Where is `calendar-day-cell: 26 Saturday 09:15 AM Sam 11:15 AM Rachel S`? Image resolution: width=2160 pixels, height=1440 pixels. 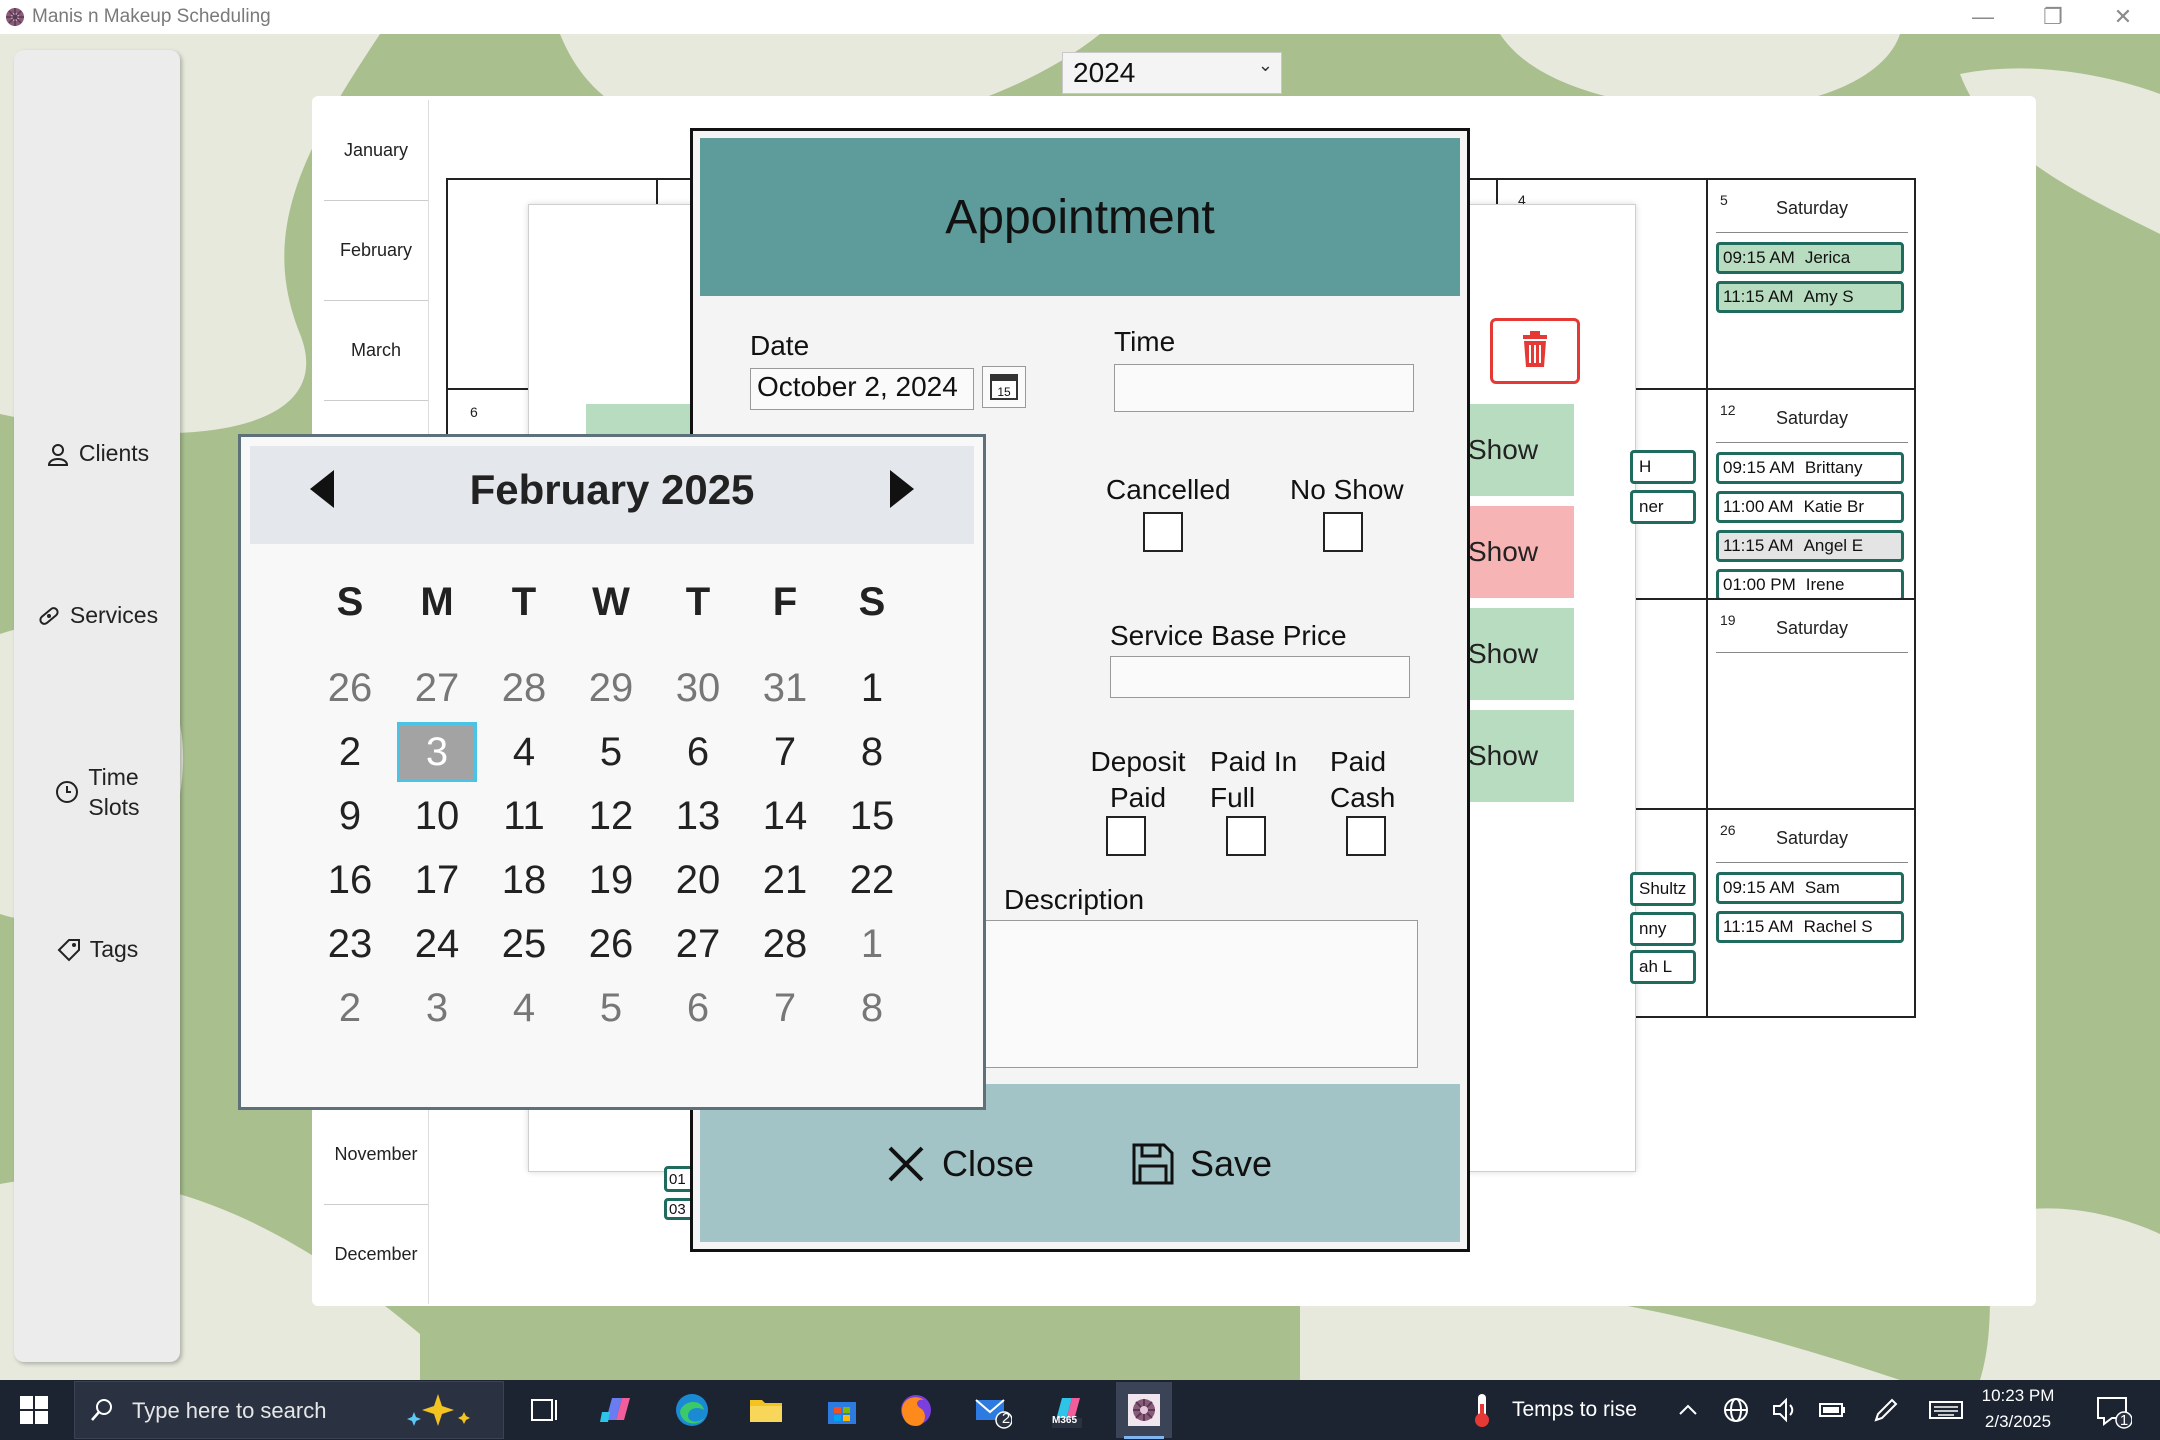
calendar-day-cell: 26 Saturday 09:15 AM Sam 11:15 AM Rachel S is located at coordinates (1812, 914).